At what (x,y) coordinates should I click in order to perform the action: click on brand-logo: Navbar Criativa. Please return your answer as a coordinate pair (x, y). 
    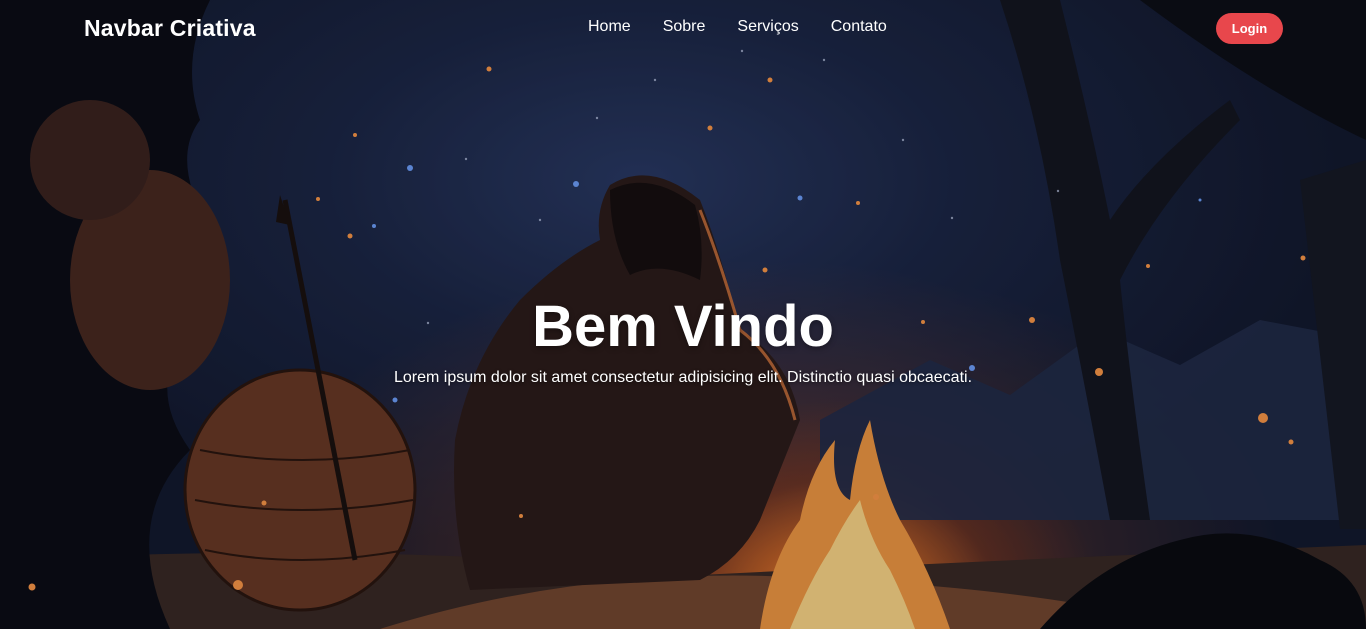
    Looking at the image, I should click on (170, 28).